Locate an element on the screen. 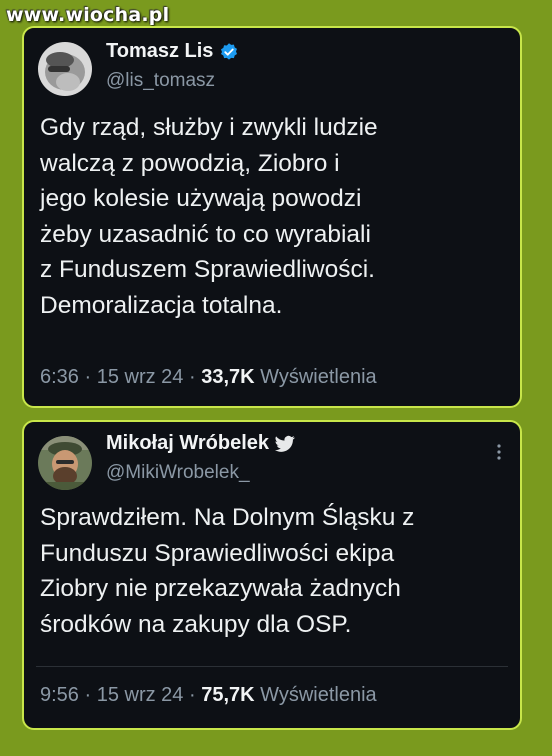  tweet-text-line: z Funduszem Sprawiedliwości. is located at coordinates (207, 269).